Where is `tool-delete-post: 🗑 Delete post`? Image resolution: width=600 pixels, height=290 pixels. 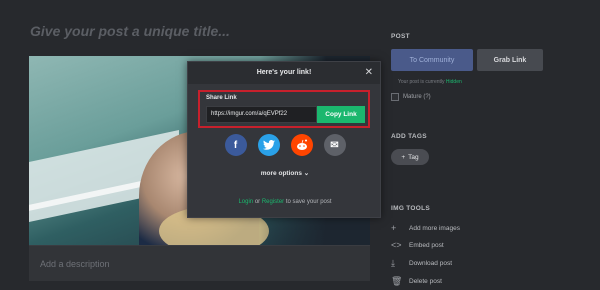
tool-delete-post: 🗑 Delete post is located at coordinates (416, 281).